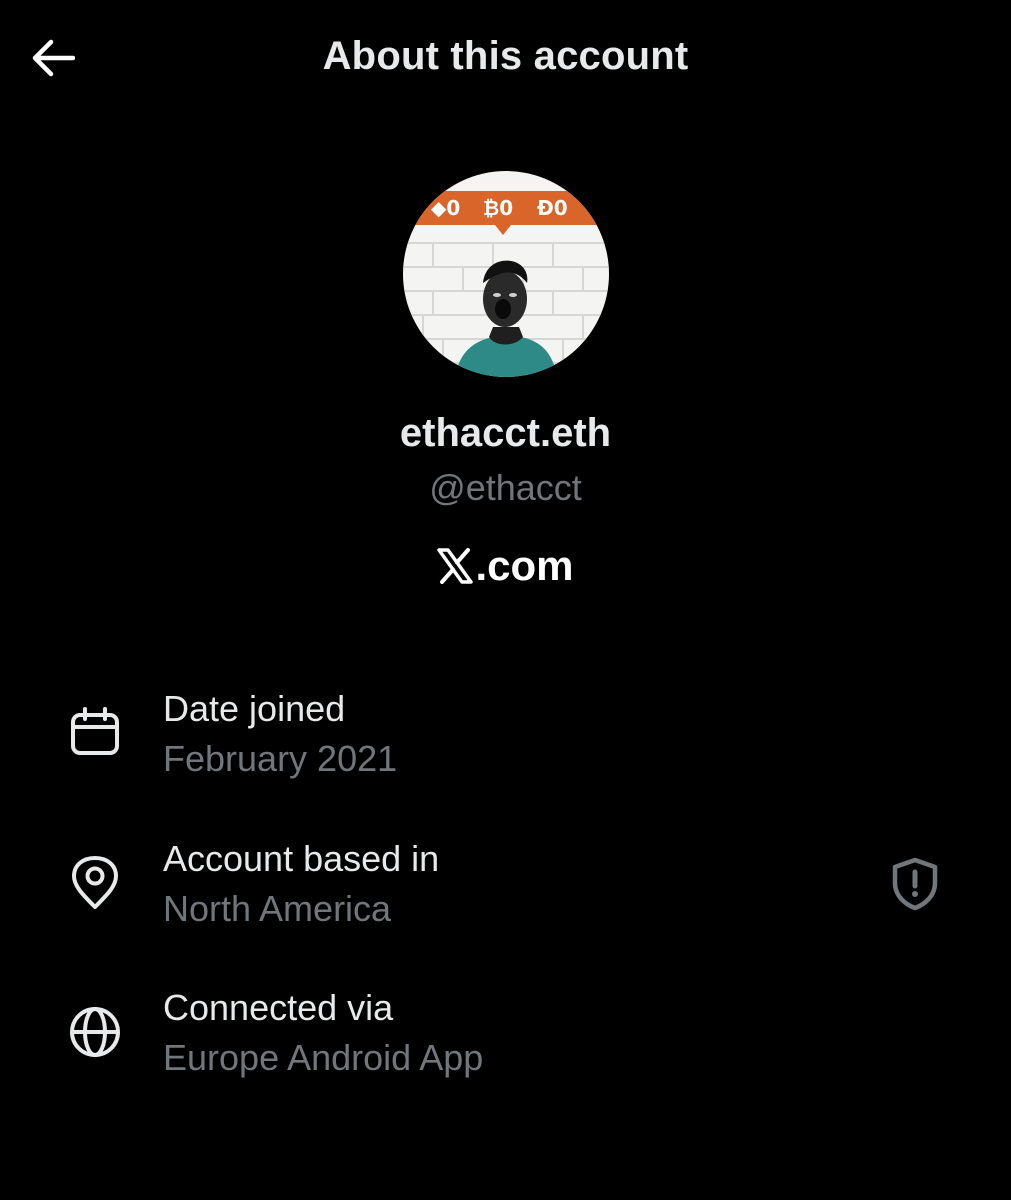  I want to click on brand-domain: .com, so click(505, 566).